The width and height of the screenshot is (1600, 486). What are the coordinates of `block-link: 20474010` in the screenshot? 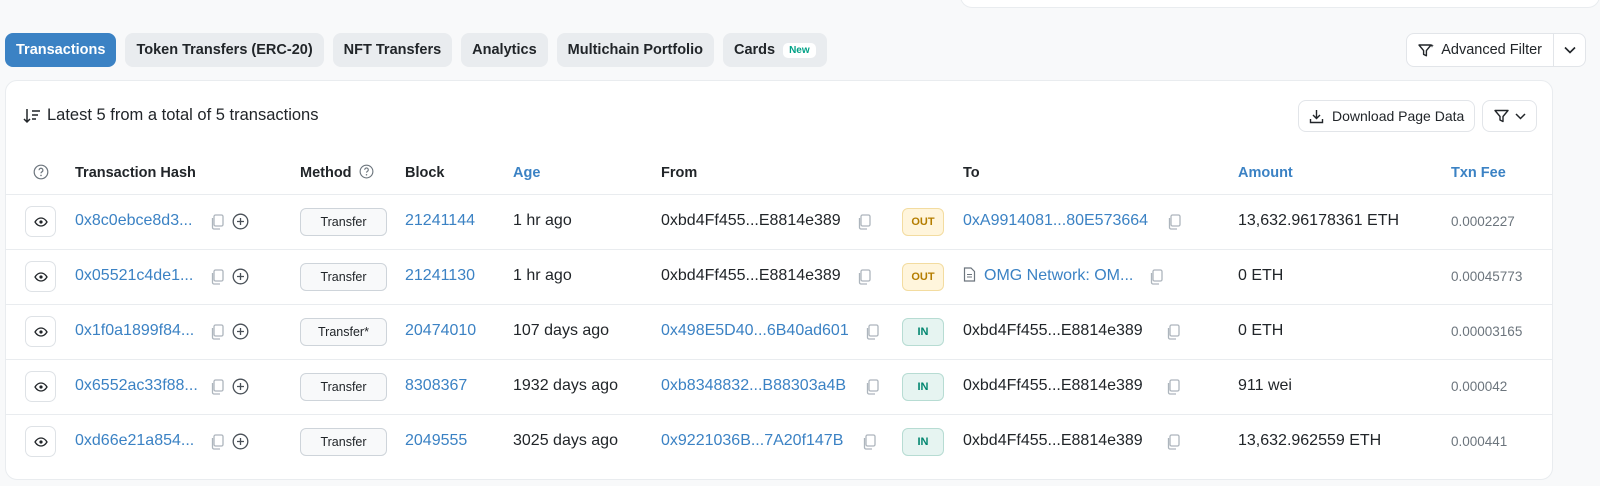 It's located at (440, 331).